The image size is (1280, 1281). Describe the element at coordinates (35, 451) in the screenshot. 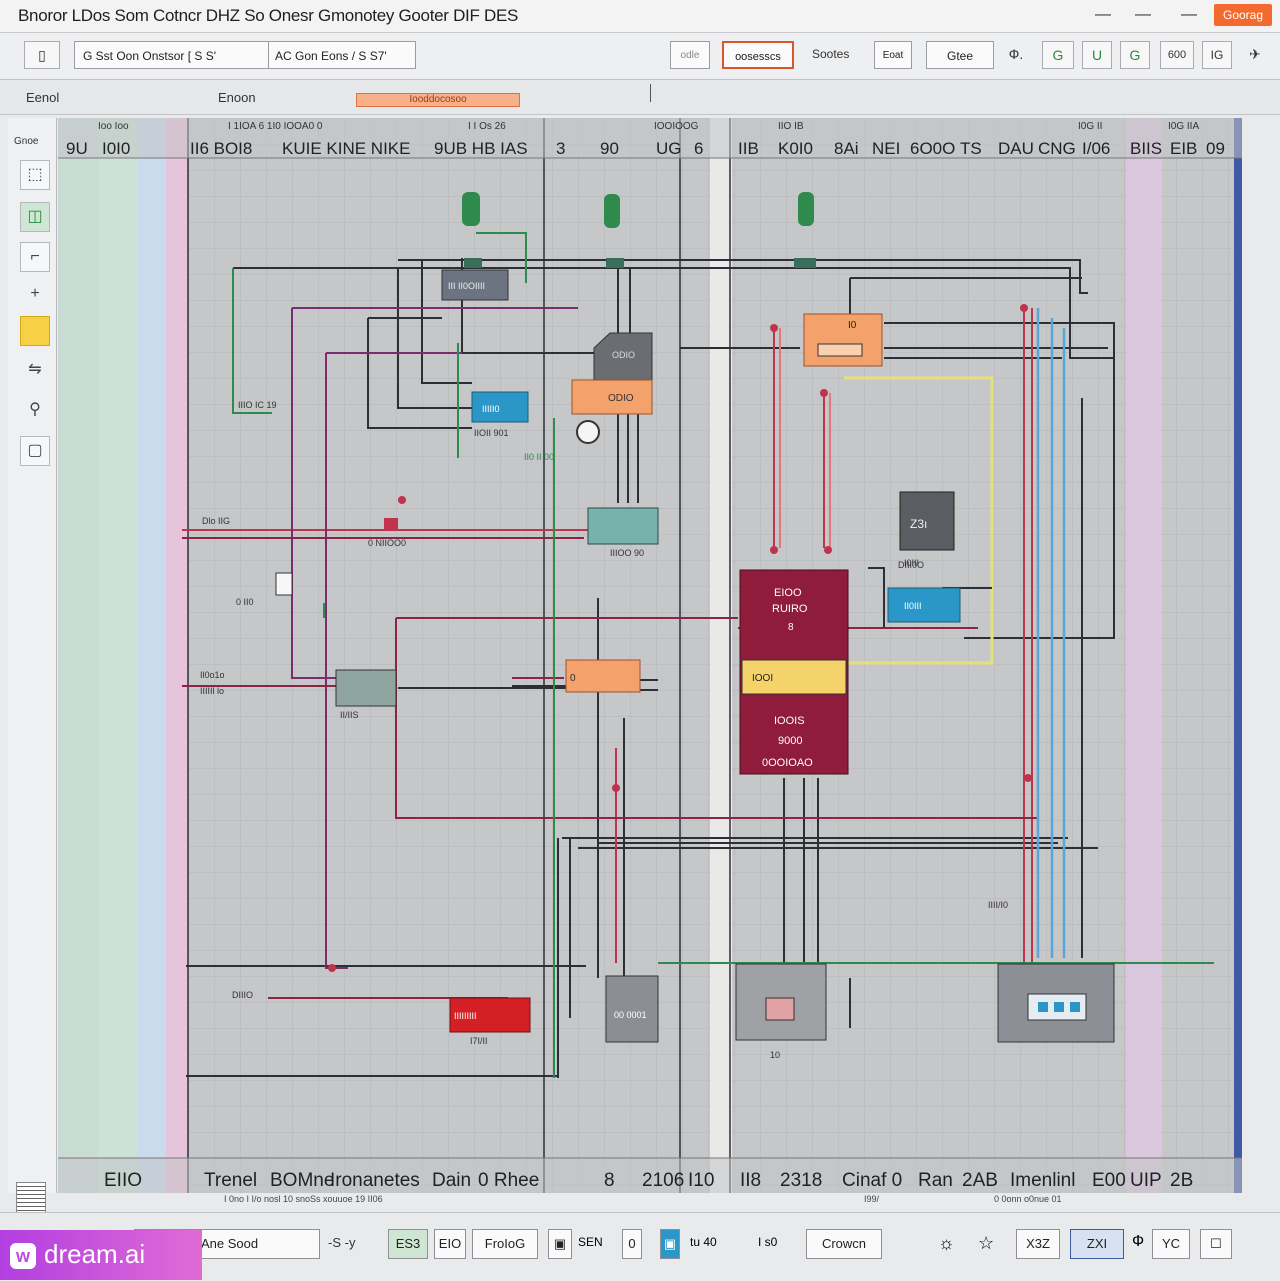

I see `page-icon: ▢` at that location.